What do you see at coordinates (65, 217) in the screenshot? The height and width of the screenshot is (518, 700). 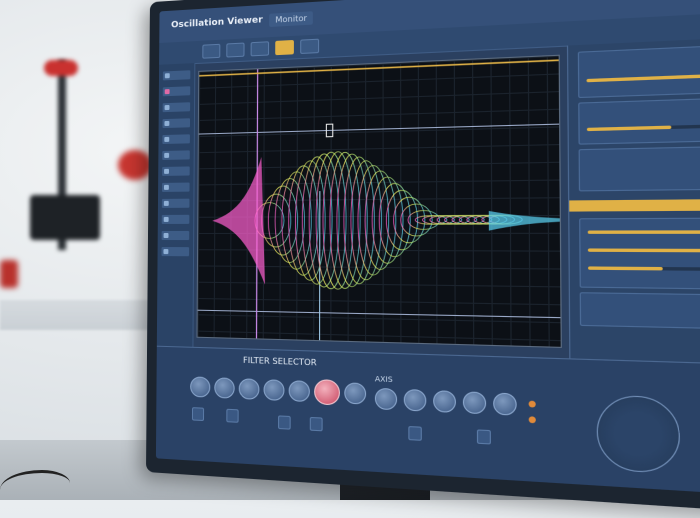 I see `lab-stand-base` at bounding box center [65, 217].